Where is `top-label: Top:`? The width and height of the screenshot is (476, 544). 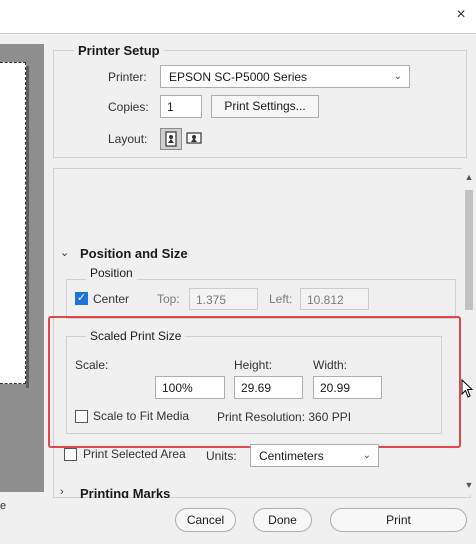 top-label: Top: is located at coordinates (168, 299).